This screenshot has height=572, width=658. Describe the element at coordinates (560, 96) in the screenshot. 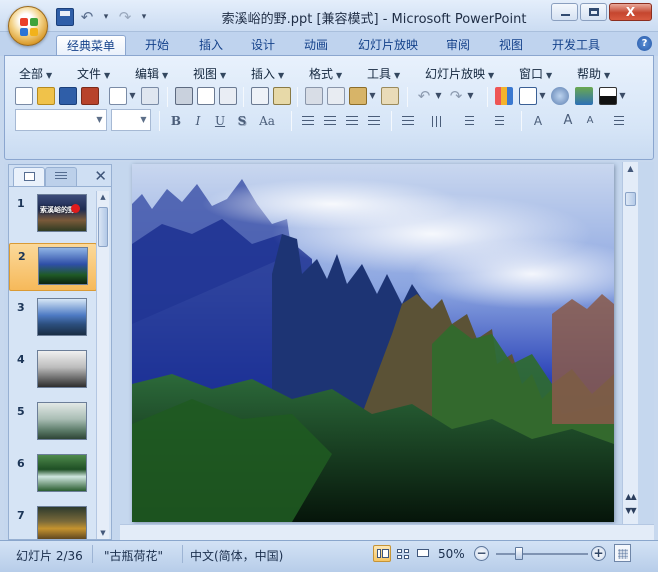

I see `insert-clipart-icon` at that location.